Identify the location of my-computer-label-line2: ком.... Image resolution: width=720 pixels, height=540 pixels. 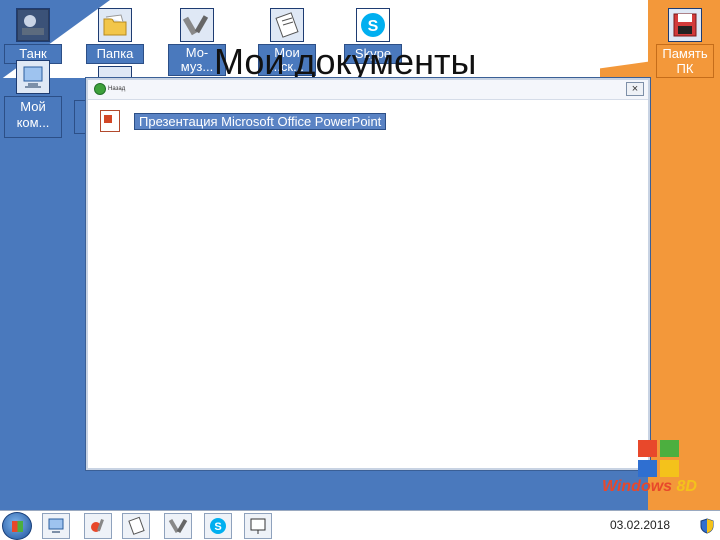
(33, 122).